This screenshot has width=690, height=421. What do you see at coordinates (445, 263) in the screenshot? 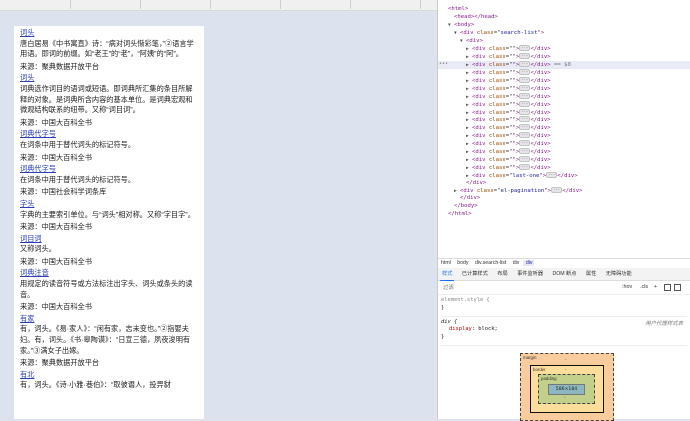
I see `breadcrumb-item: html` at bounding box center [445, 263].